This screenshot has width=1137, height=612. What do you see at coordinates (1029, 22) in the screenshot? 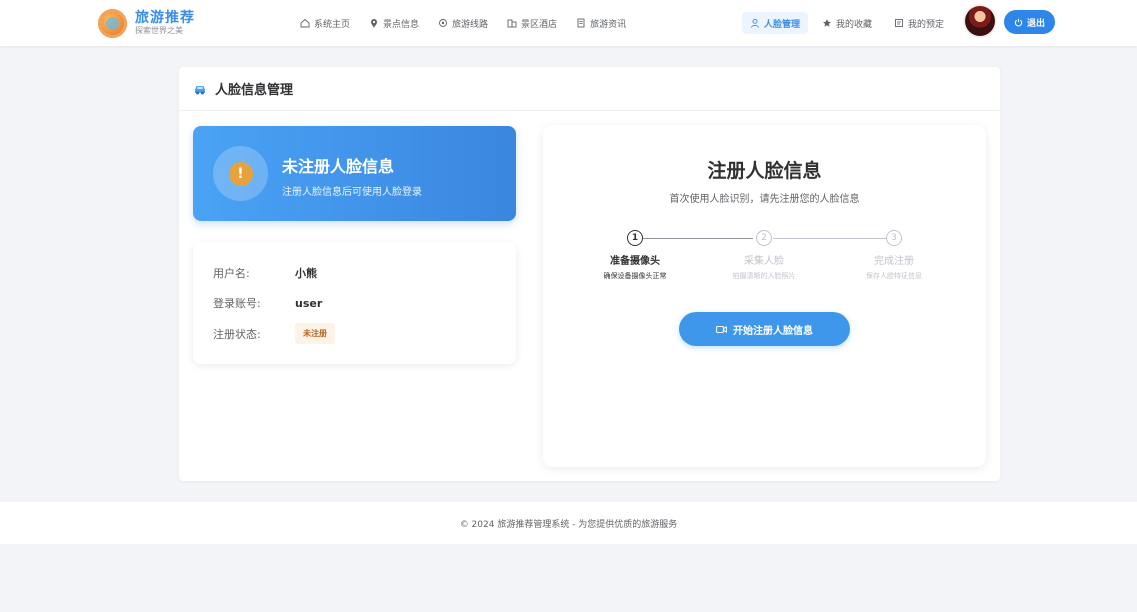
I see `logout-button: 退出` at bounding box center [1029, 22].